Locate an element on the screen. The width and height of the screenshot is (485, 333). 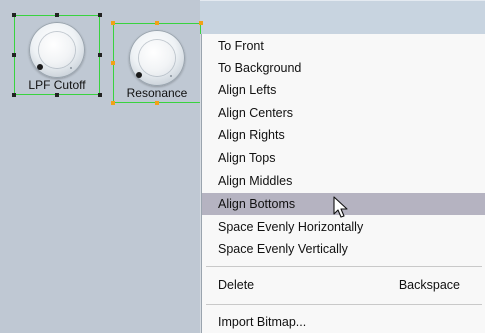
menu-item-align-tops: Align Tops is located at coordinates (343, 158).